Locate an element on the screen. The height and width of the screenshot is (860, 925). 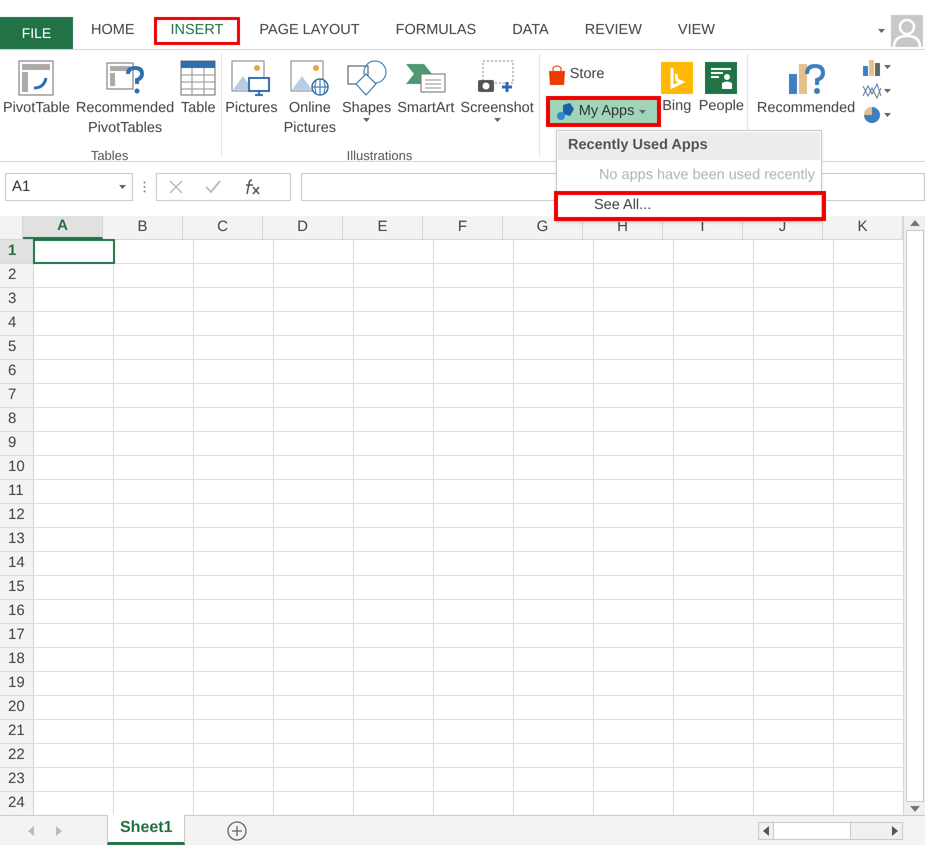
pivot-table-icon is located at coordinates (36, 78).